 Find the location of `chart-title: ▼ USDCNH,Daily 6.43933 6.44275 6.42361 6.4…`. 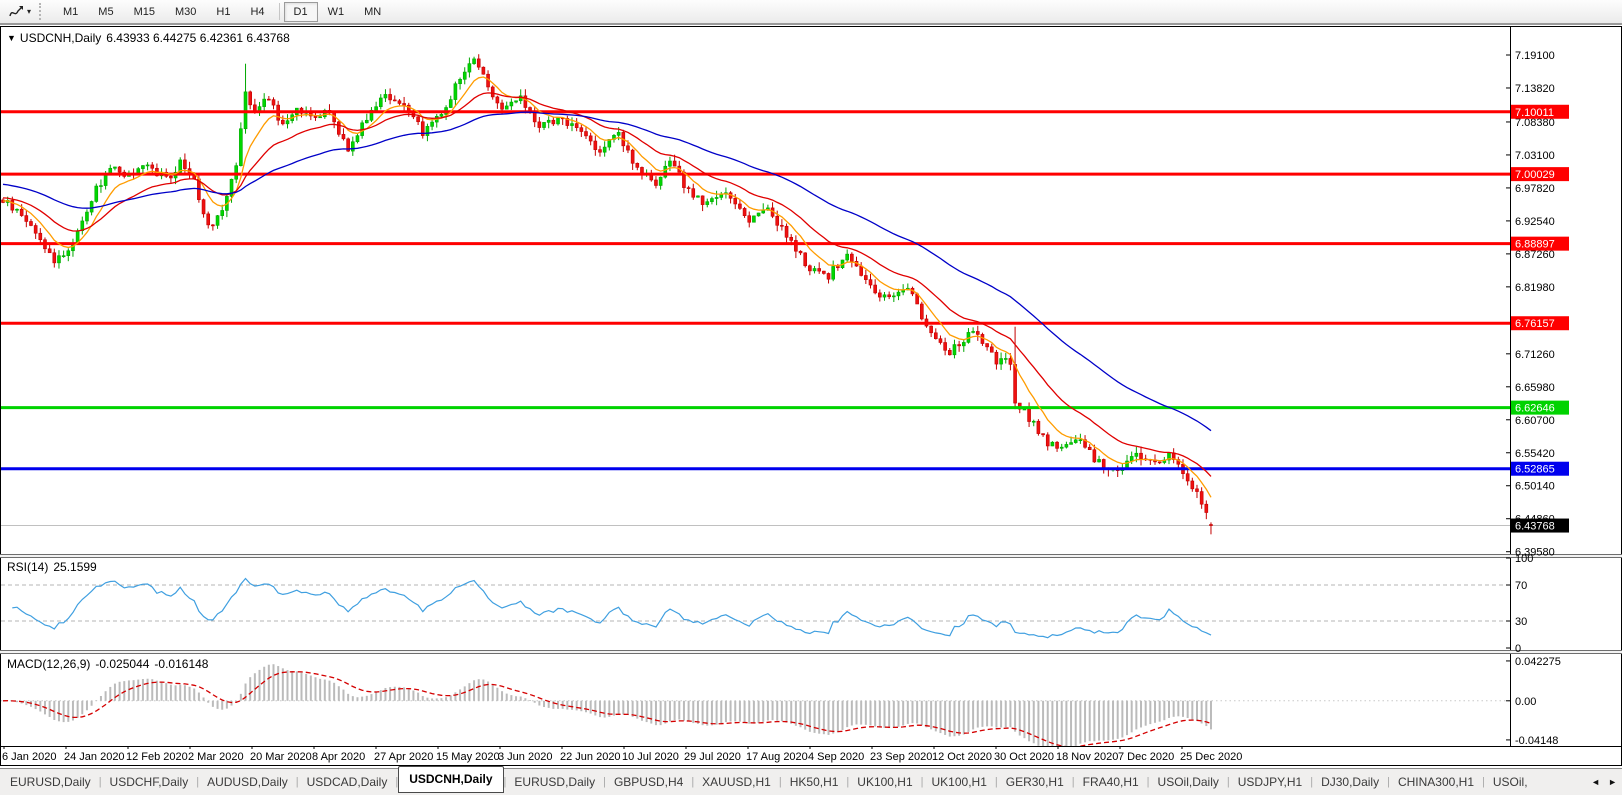

chart-title: ▼ USDCNH,Daily 6.43933 6.44275 6.42361 6.4… is located at coordinates (148, 38).